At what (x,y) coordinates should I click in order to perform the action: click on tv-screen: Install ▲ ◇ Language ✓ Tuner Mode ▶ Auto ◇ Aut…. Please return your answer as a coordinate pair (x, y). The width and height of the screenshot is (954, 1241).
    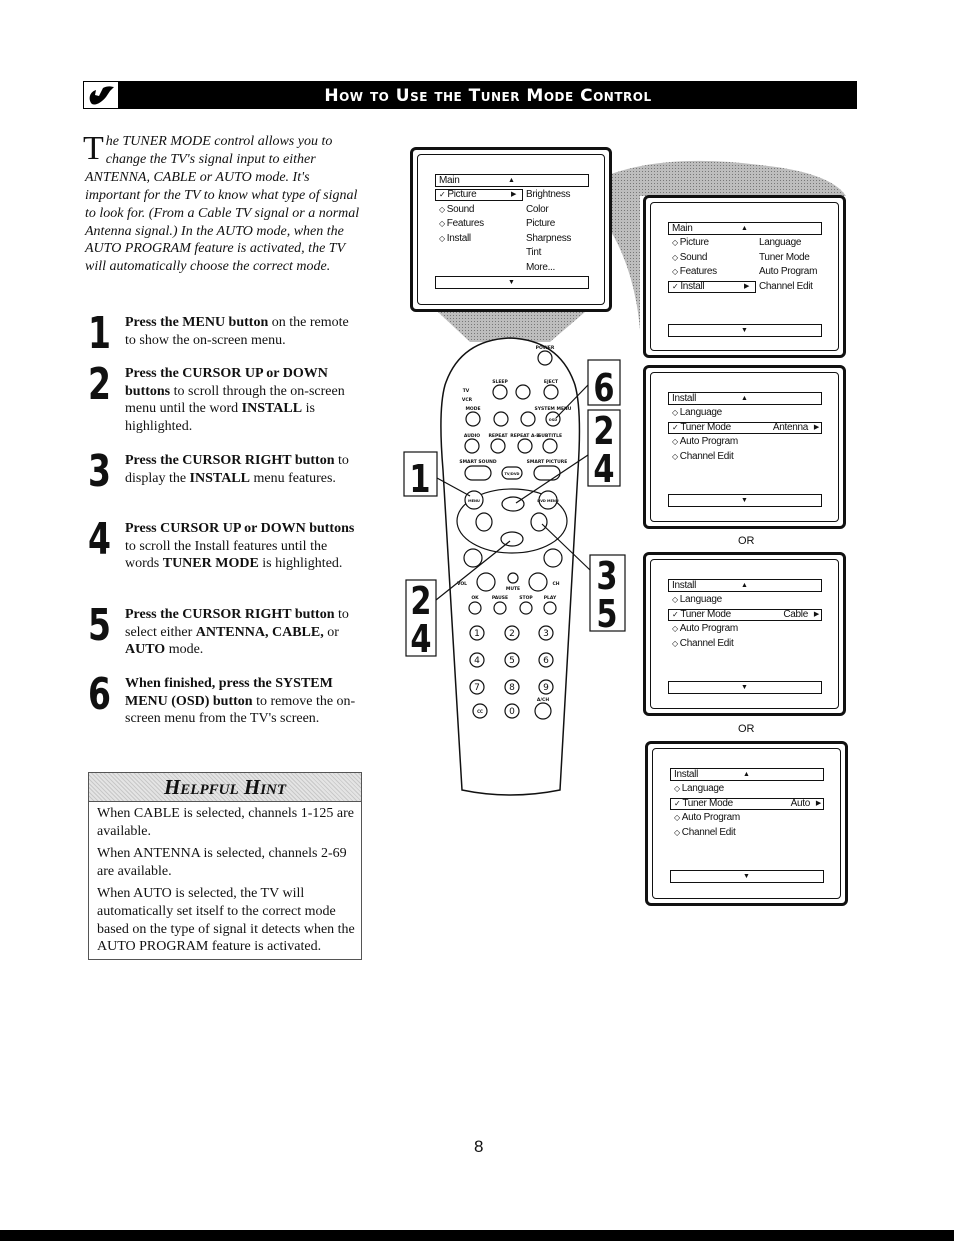
    Looking at the image, I should click on (746, 823).